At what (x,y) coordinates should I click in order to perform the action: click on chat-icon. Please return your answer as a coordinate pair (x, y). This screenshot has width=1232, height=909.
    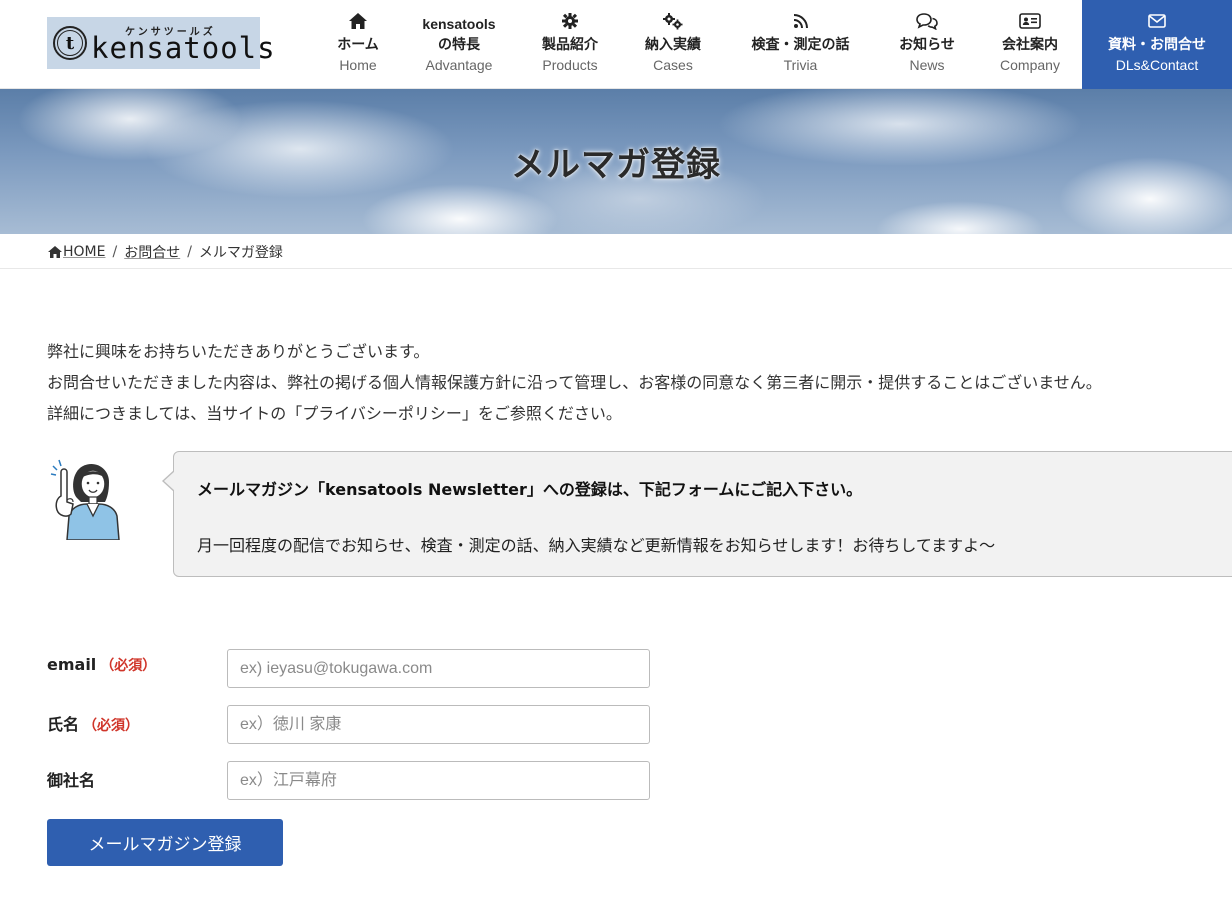
    Looking at the image, I should click on (927, 21).